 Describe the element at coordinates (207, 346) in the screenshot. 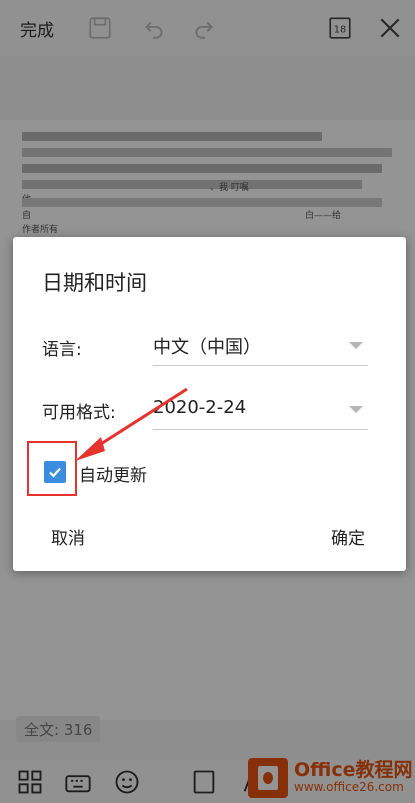

I see `language-dropdown: 中文（中国）` at that location.